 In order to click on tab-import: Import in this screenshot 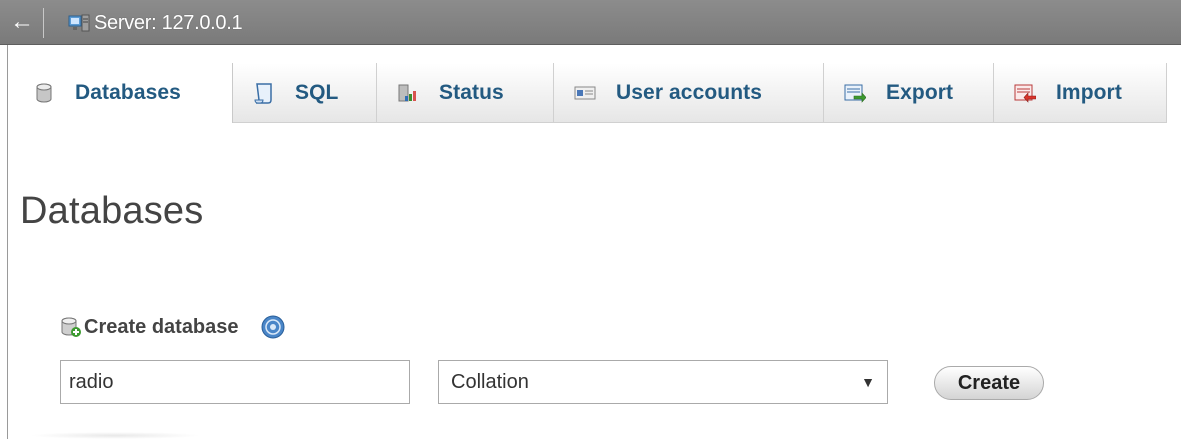, I will do `click(1080, 93)`.